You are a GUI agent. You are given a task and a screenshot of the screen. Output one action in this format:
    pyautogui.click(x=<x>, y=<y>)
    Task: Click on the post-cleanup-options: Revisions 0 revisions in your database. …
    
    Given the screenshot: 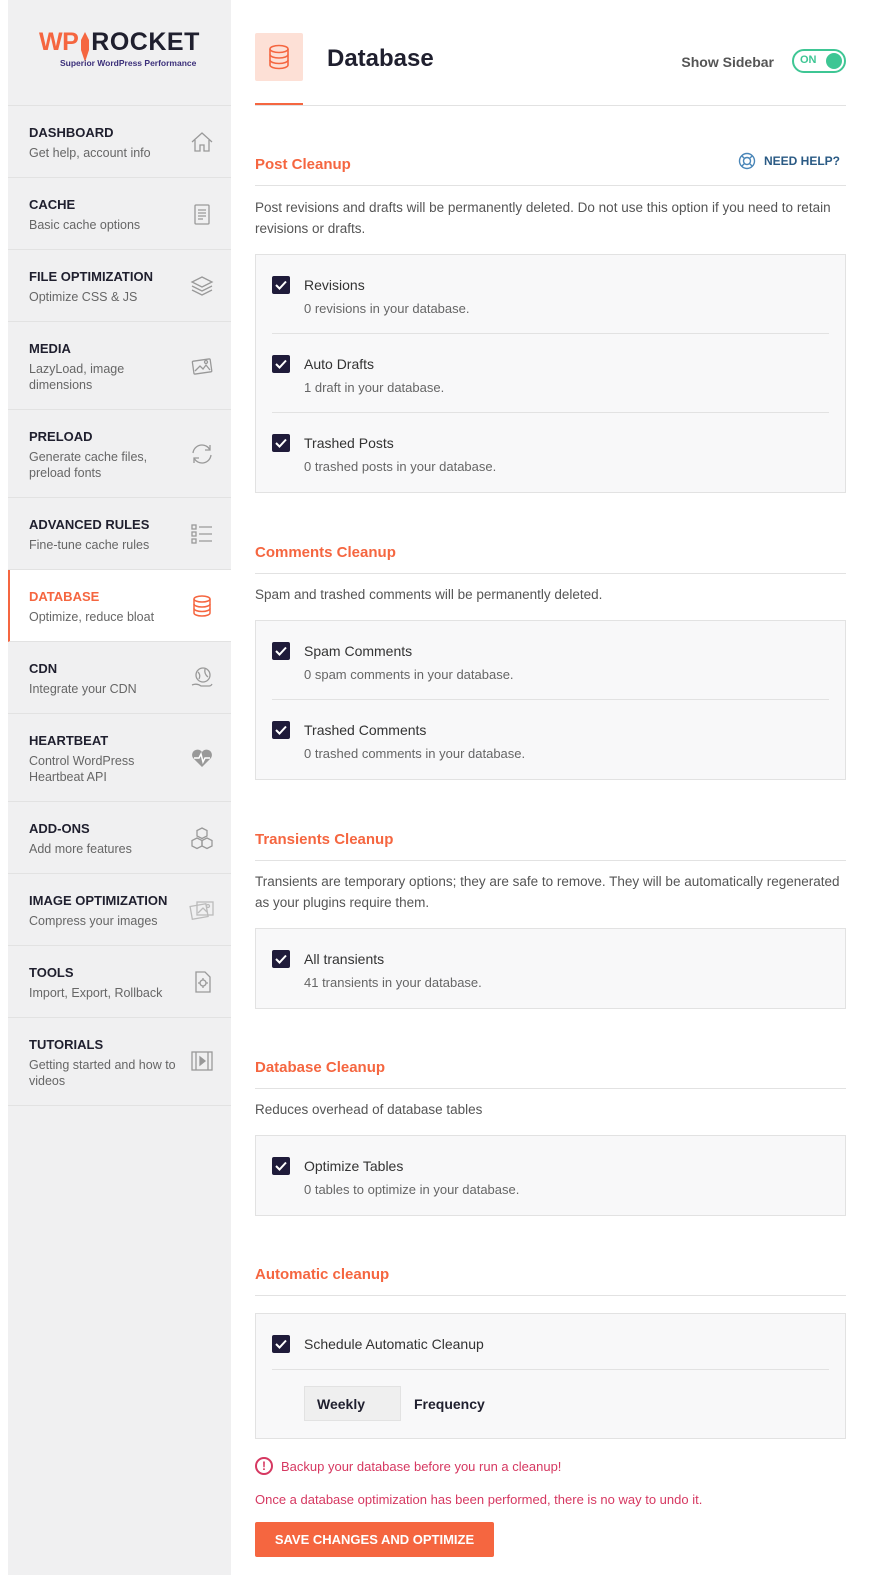 What is the action you would take?
    pyautogui.click(x=550, y=373)
    